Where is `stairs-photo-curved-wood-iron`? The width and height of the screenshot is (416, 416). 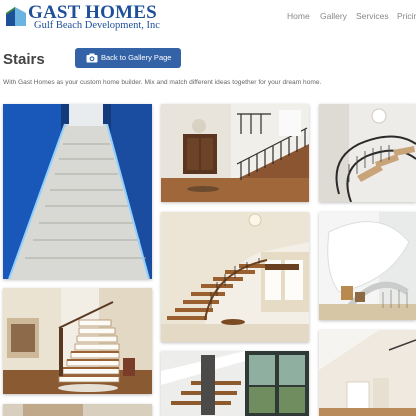 stairs-photo-curved-wood-iron is located at coordinates (235, 277).